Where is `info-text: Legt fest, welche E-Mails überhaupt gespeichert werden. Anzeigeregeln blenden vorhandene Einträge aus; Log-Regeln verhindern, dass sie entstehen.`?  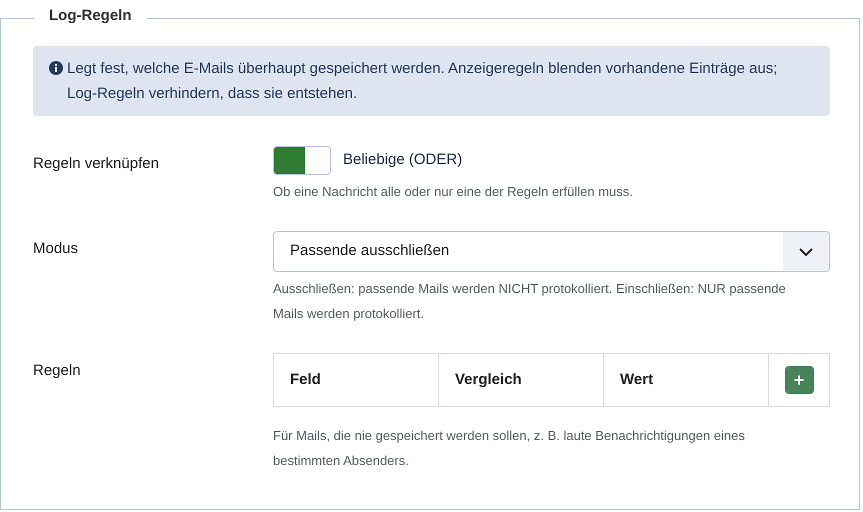 info-text: Legt fest, welche E-Mails überhaupt gespeichert werden. Anzeigeregeln blenden vorhandene Einträge aus; Log-Regeln verhindern, dass sie entstehen. is located at coordinates (422, 81).